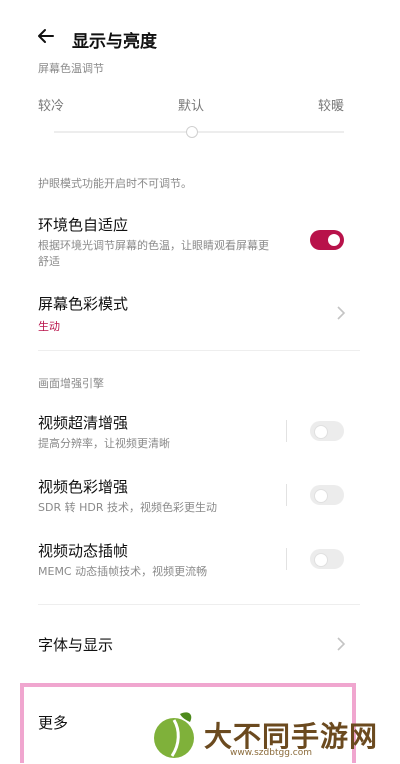  Describe the element at coordinates (114, 42) in the screenshot. I see `page-title: 显示与亮度` at that location.